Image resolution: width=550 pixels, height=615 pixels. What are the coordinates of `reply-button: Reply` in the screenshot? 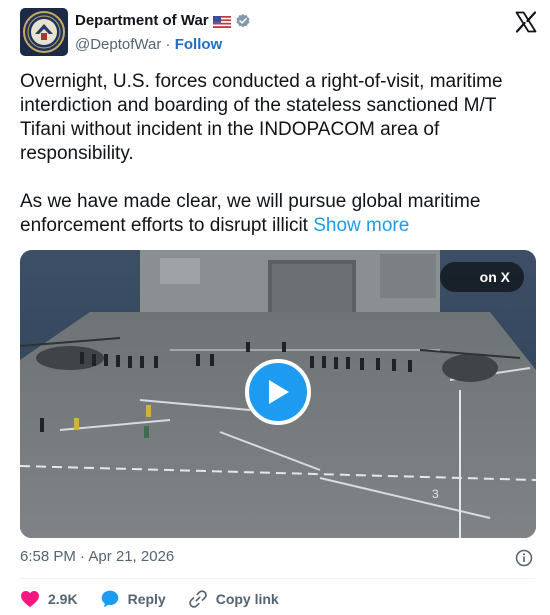 It's located at (133, 599).